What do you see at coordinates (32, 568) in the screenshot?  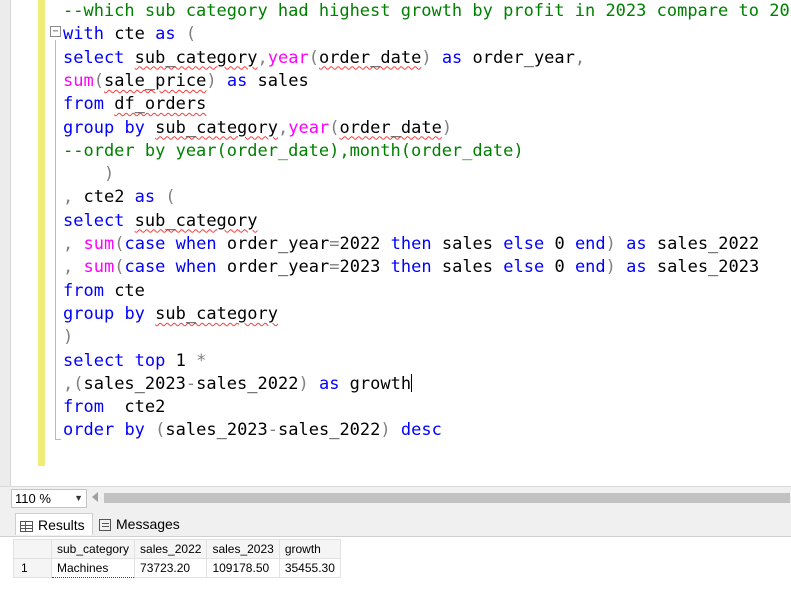 I see `row-number: 1` at bounding box center [32, 568].